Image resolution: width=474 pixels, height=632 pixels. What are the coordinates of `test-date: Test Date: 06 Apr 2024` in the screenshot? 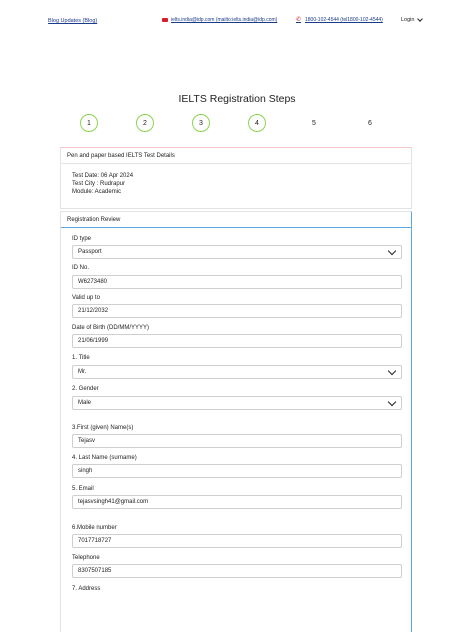 It's located at (103, 176).